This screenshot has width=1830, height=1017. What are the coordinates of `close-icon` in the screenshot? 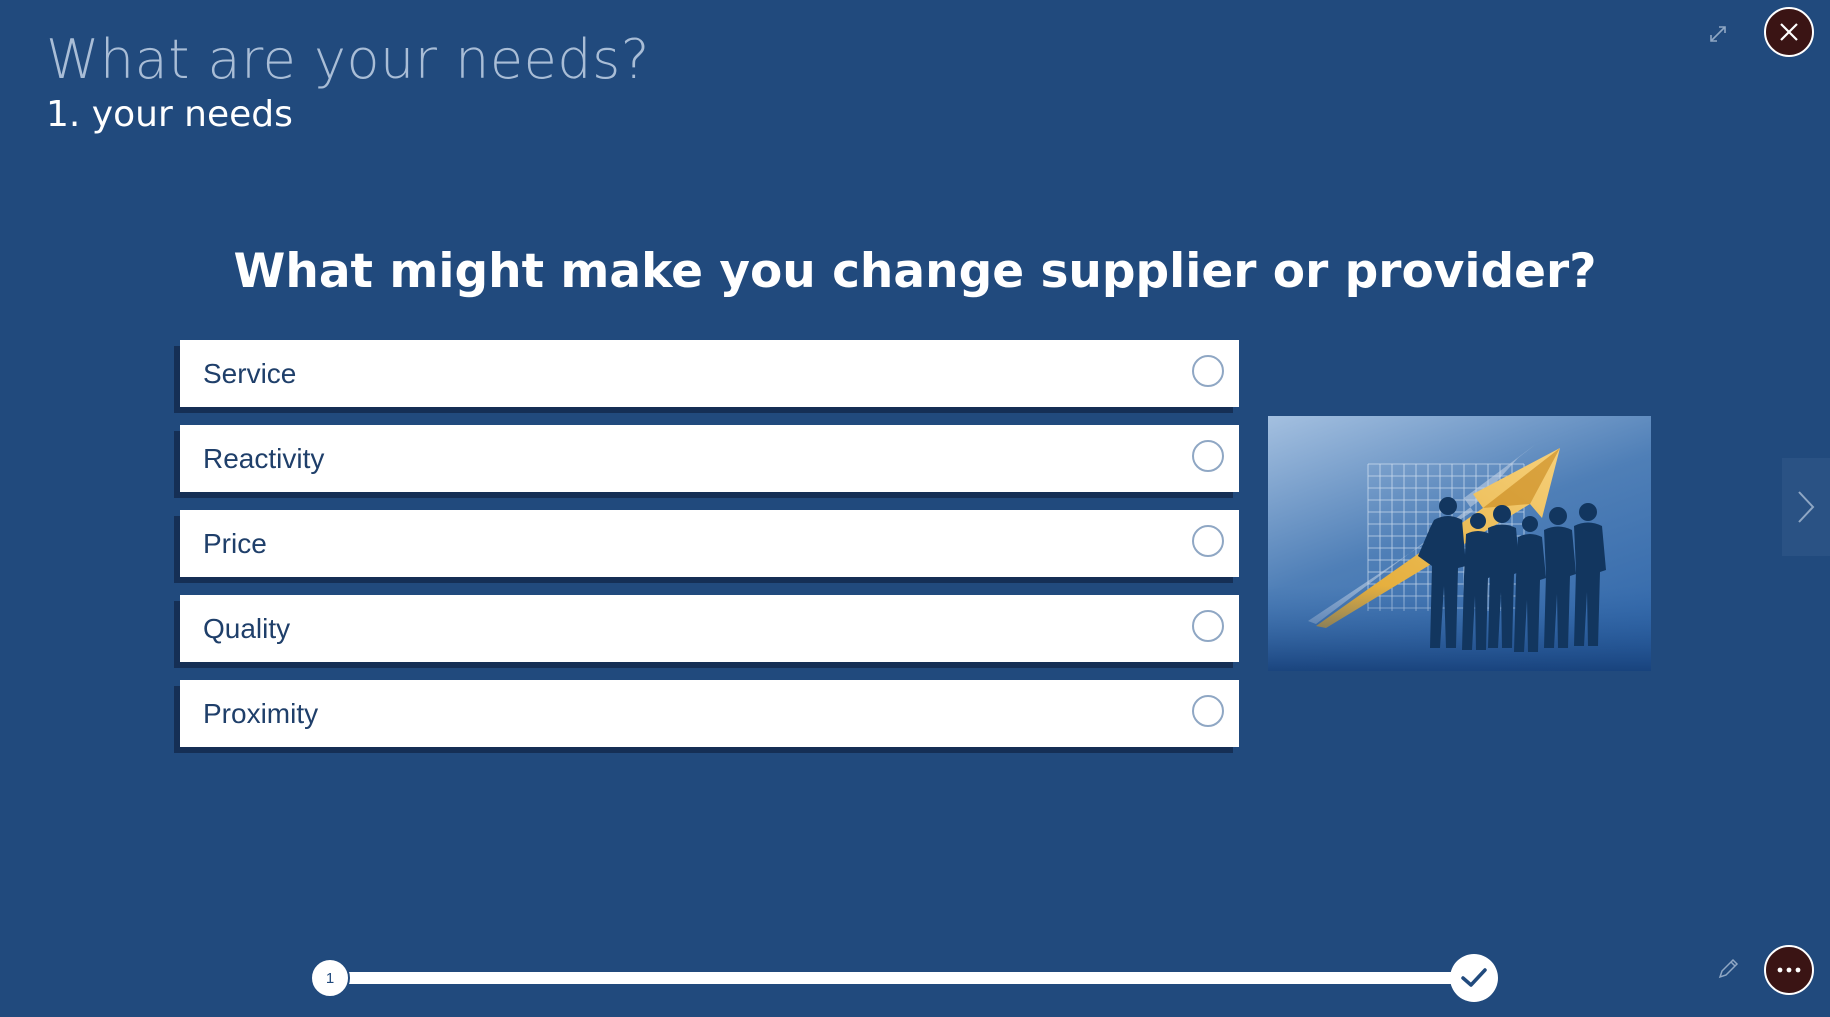 It's located at (1789, 32).